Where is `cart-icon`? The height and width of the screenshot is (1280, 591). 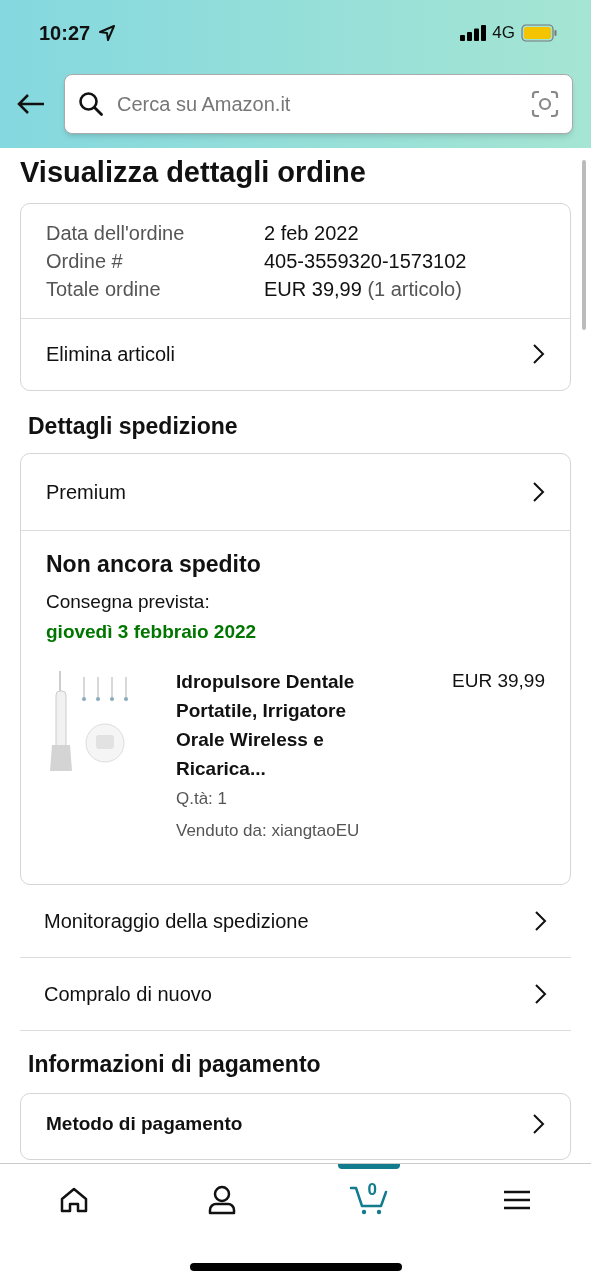
cart-icon is located at coordinates (369, 1200).